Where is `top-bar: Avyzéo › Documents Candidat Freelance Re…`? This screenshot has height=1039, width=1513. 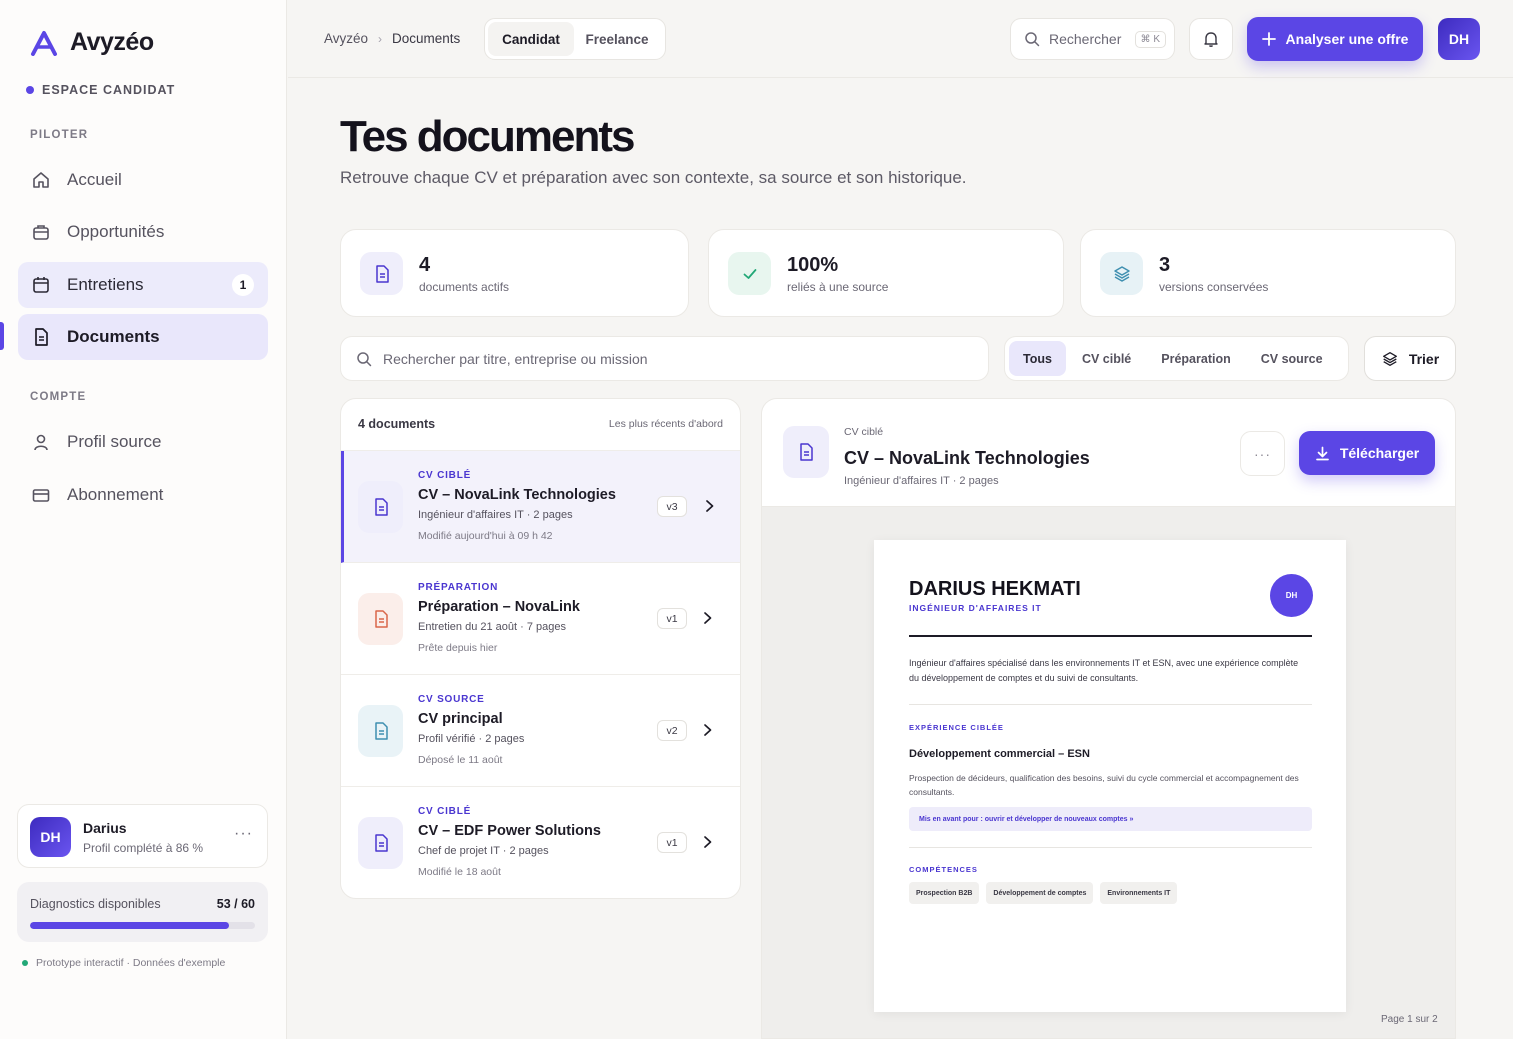
top-bar: Avyzéo › Documents Candidat Freelance Re… is located at coordinates (900, 39).